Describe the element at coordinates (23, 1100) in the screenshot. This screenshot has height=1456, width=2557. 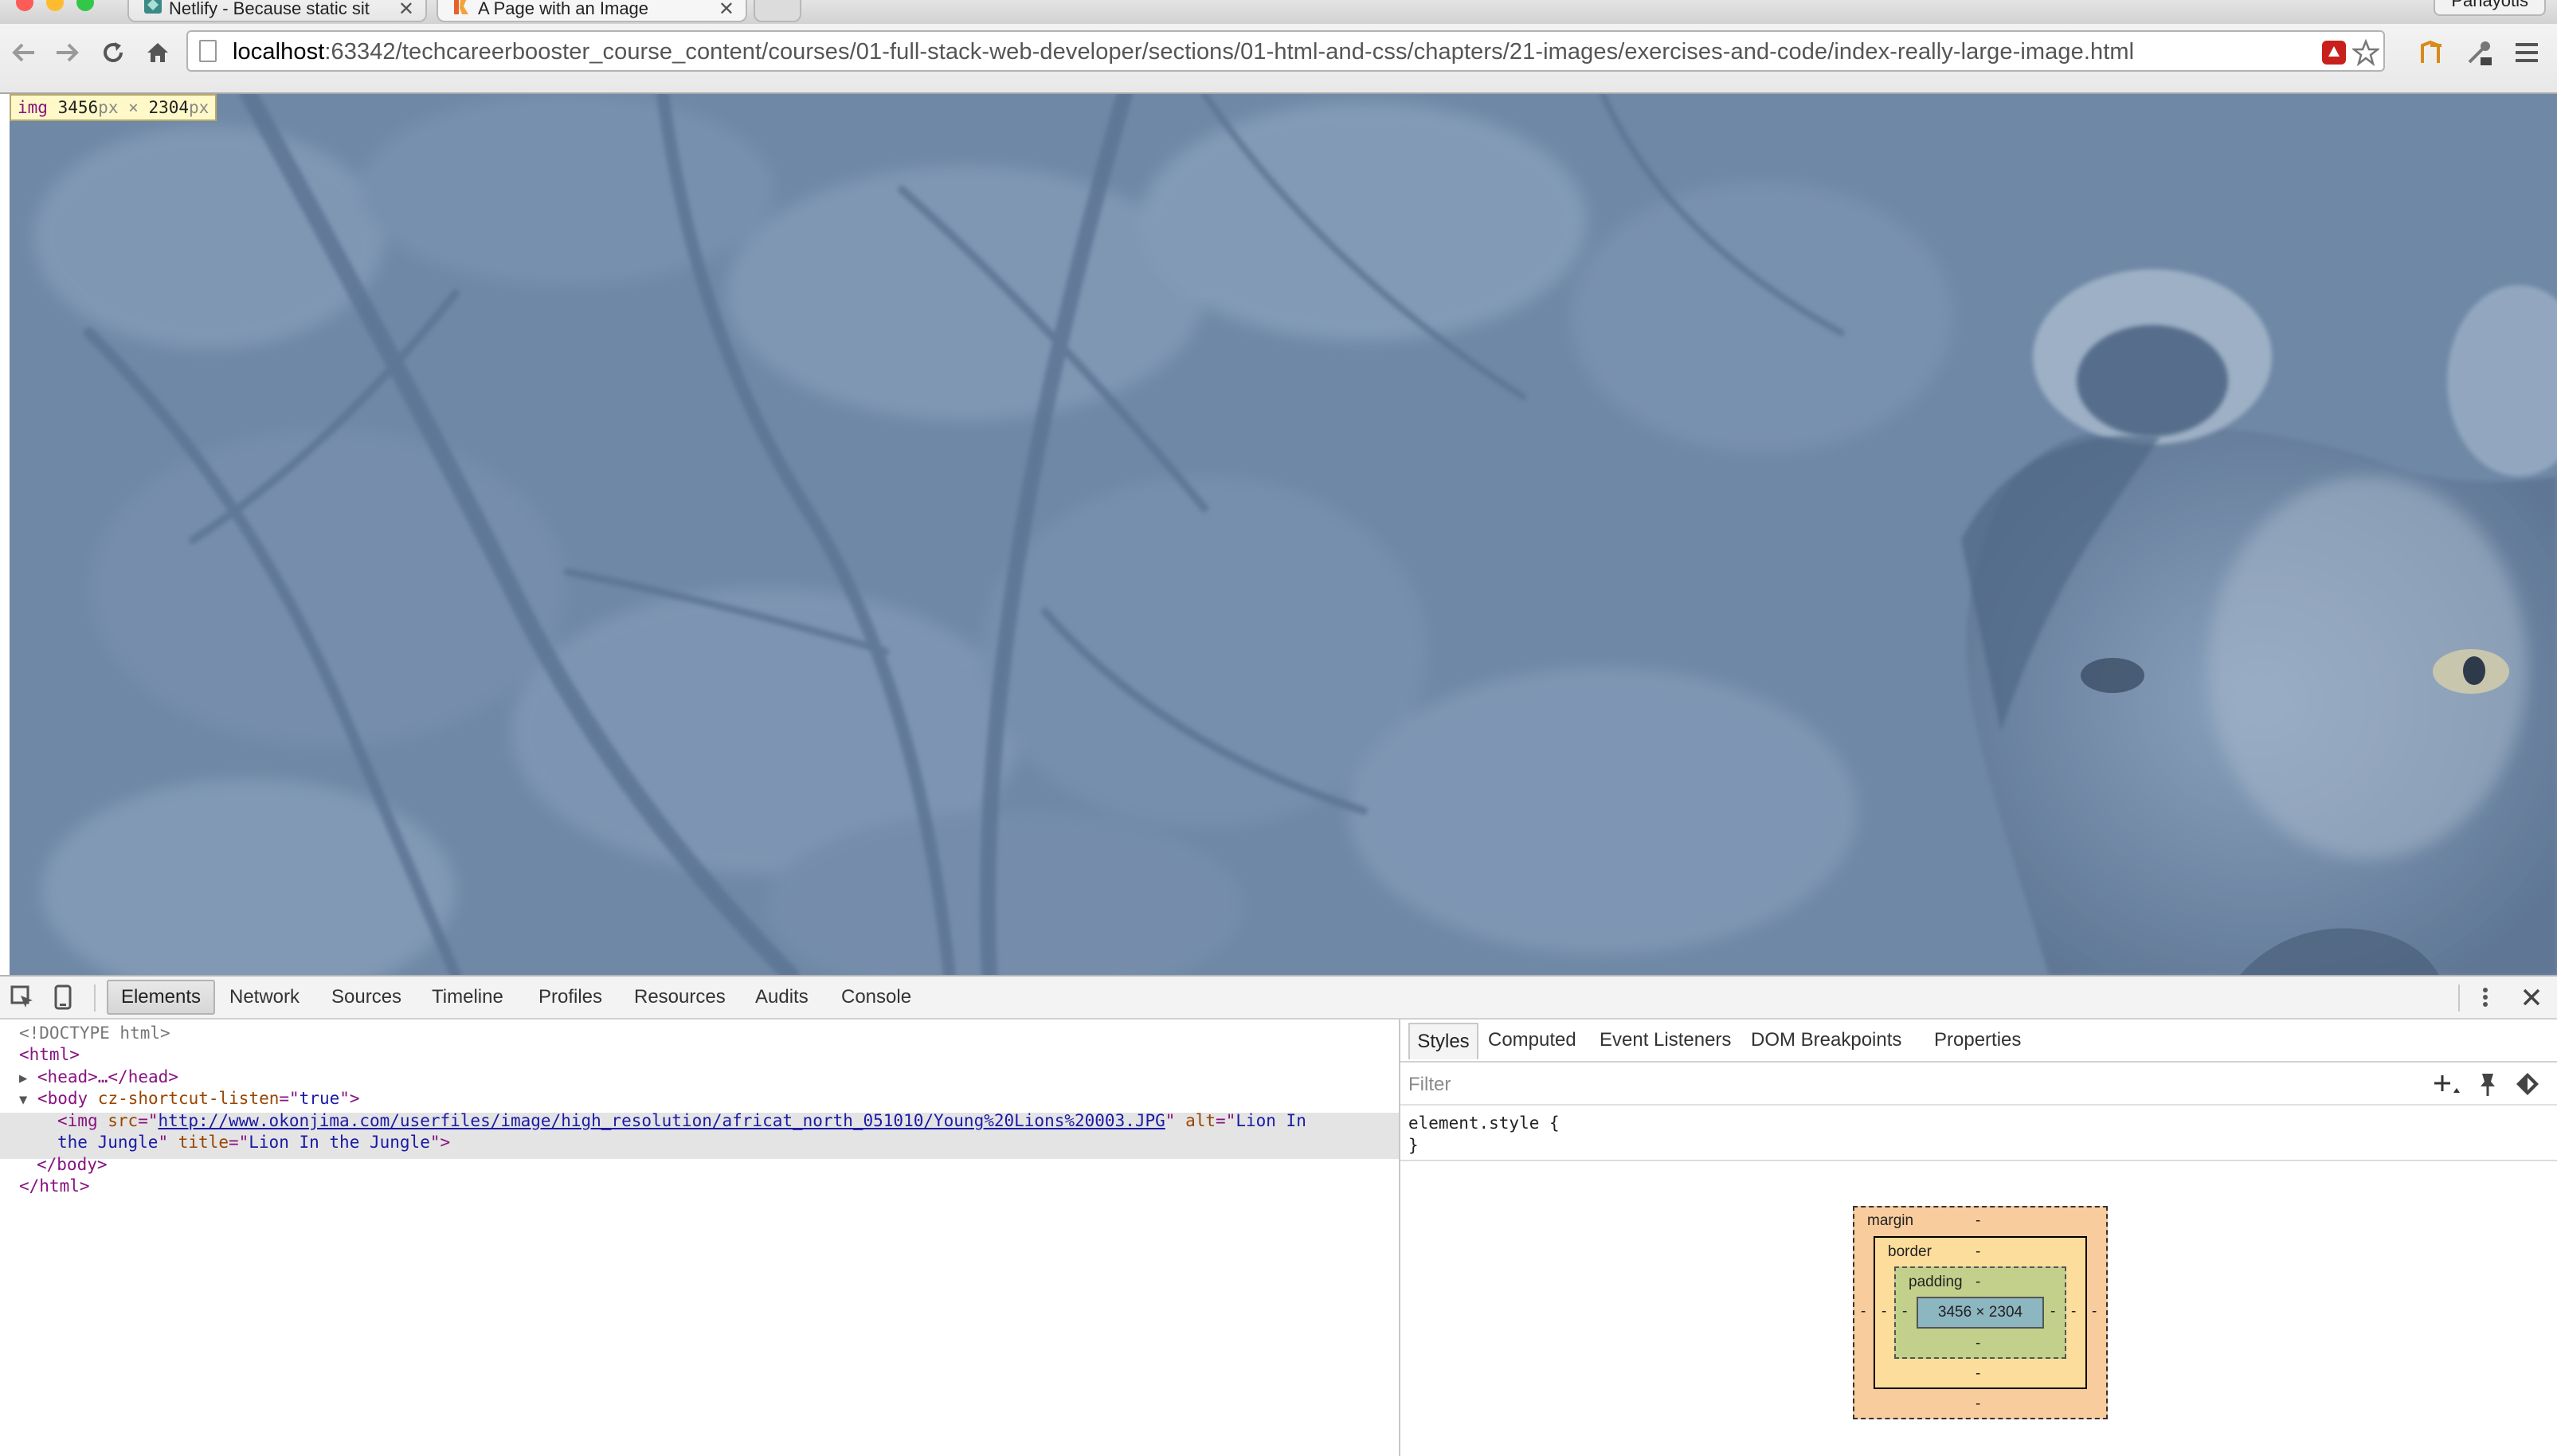
I see `collapse-triangle-icon: ▼` at that location.